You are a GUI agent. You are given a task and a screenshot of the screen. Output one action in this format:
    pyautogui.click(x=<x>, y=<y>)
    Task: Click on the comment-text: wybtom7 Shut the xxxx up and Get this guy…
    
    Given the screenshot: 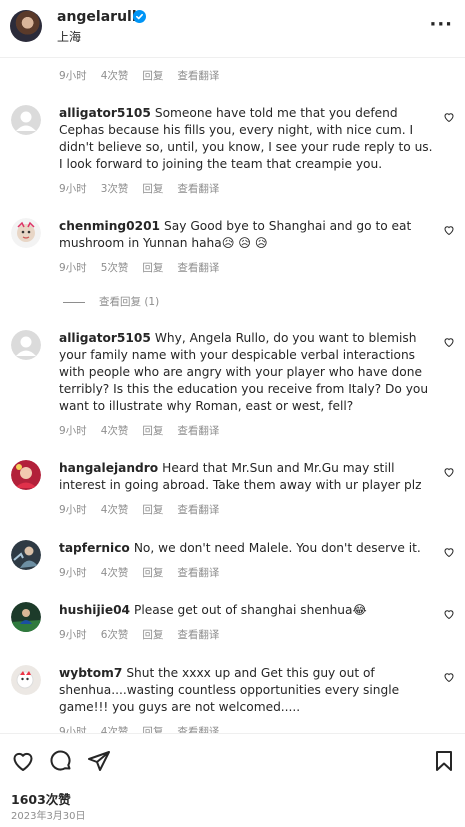 What is the action you would take?
    pyautogui.click(x=246, y=690)
    